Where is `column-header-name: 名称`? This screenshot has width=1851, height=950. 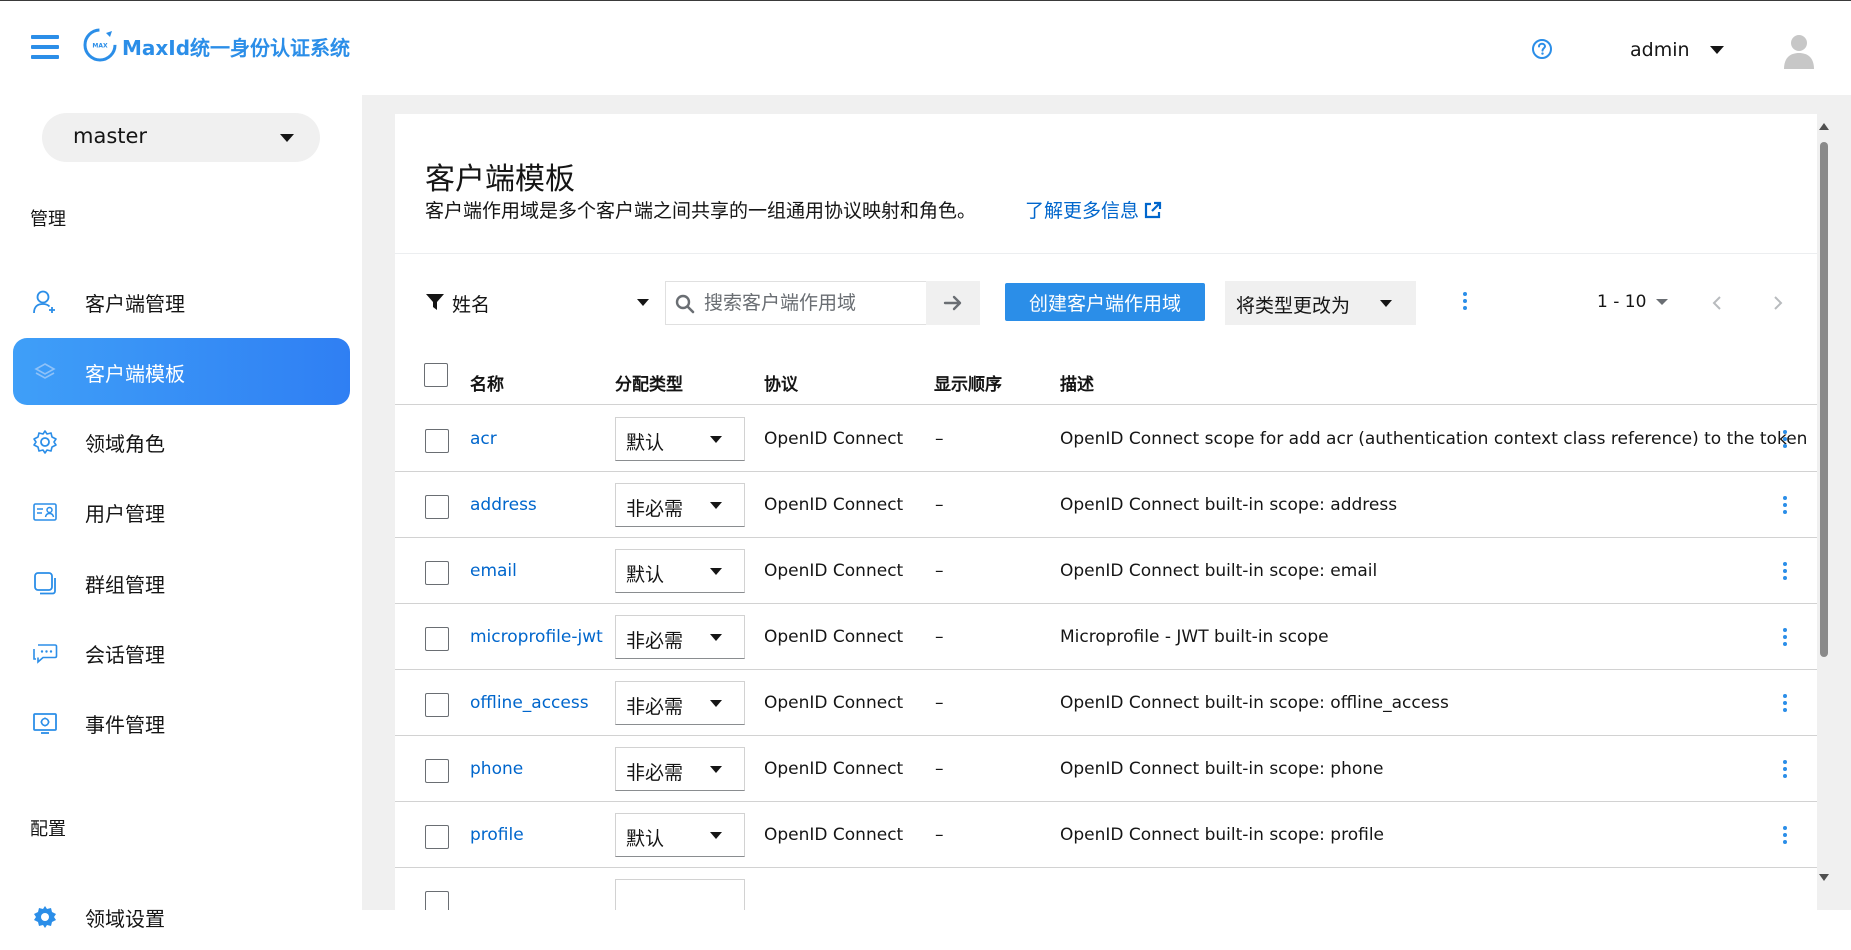 column-header-name: 名称 is located at coordinates (487, 382).